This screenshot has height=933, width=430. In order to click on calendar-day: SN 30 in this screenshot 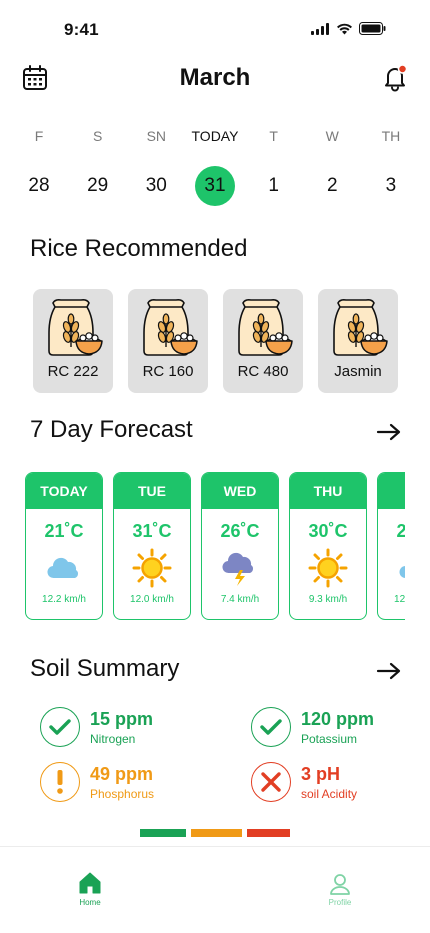, I will do `click(156, 167)`.